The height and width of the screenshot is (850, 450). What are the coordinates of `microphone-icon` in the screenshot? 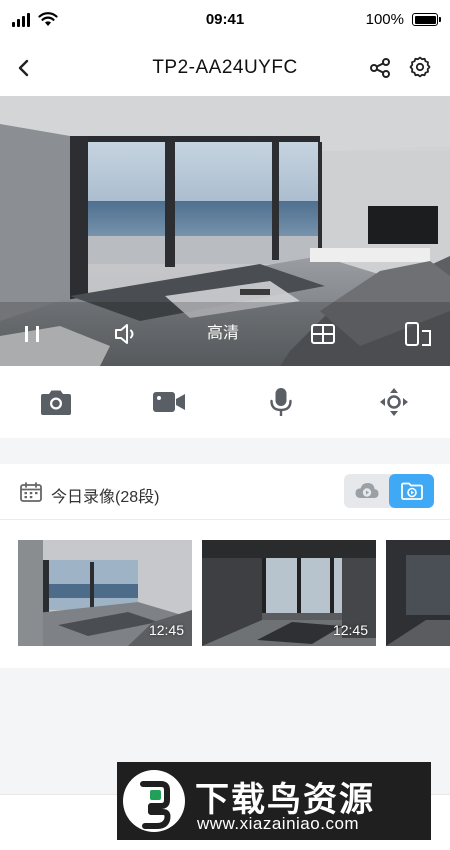 It's located at (281, 402).